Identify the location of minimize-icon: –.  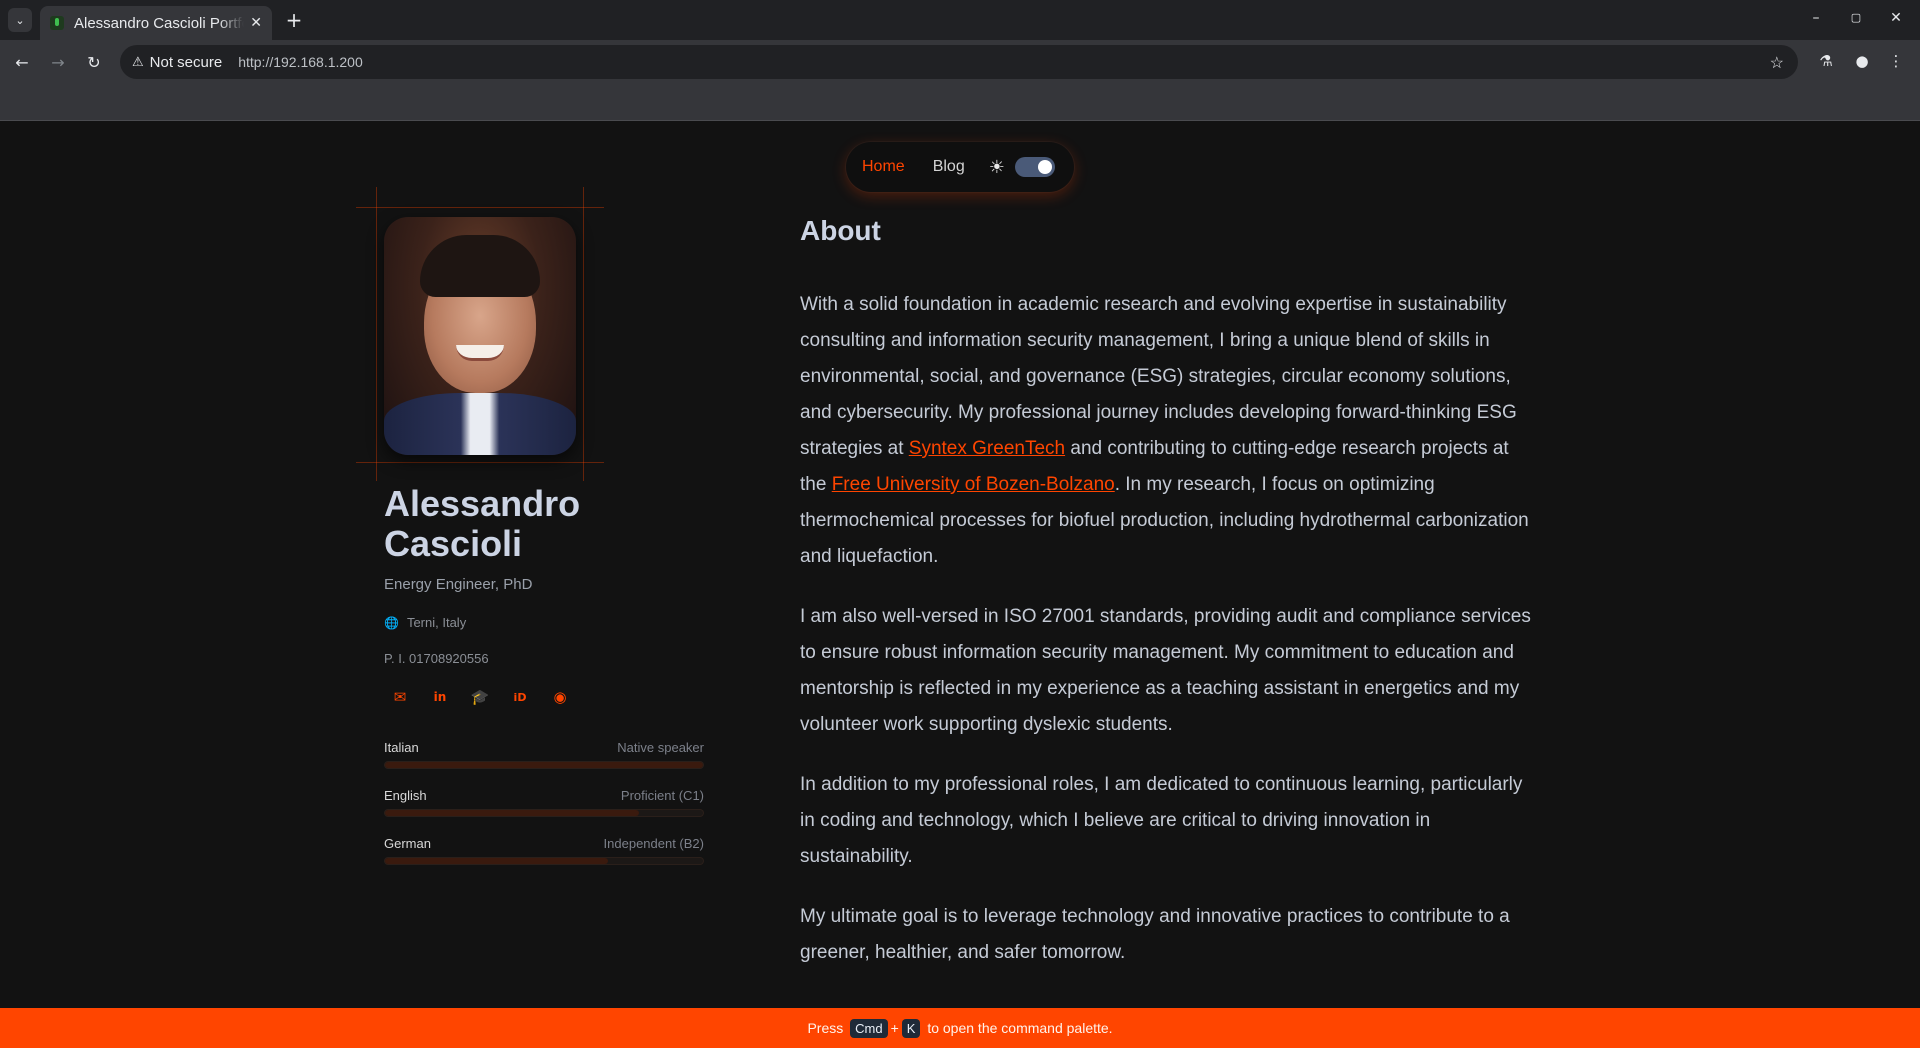
(1816, 18).